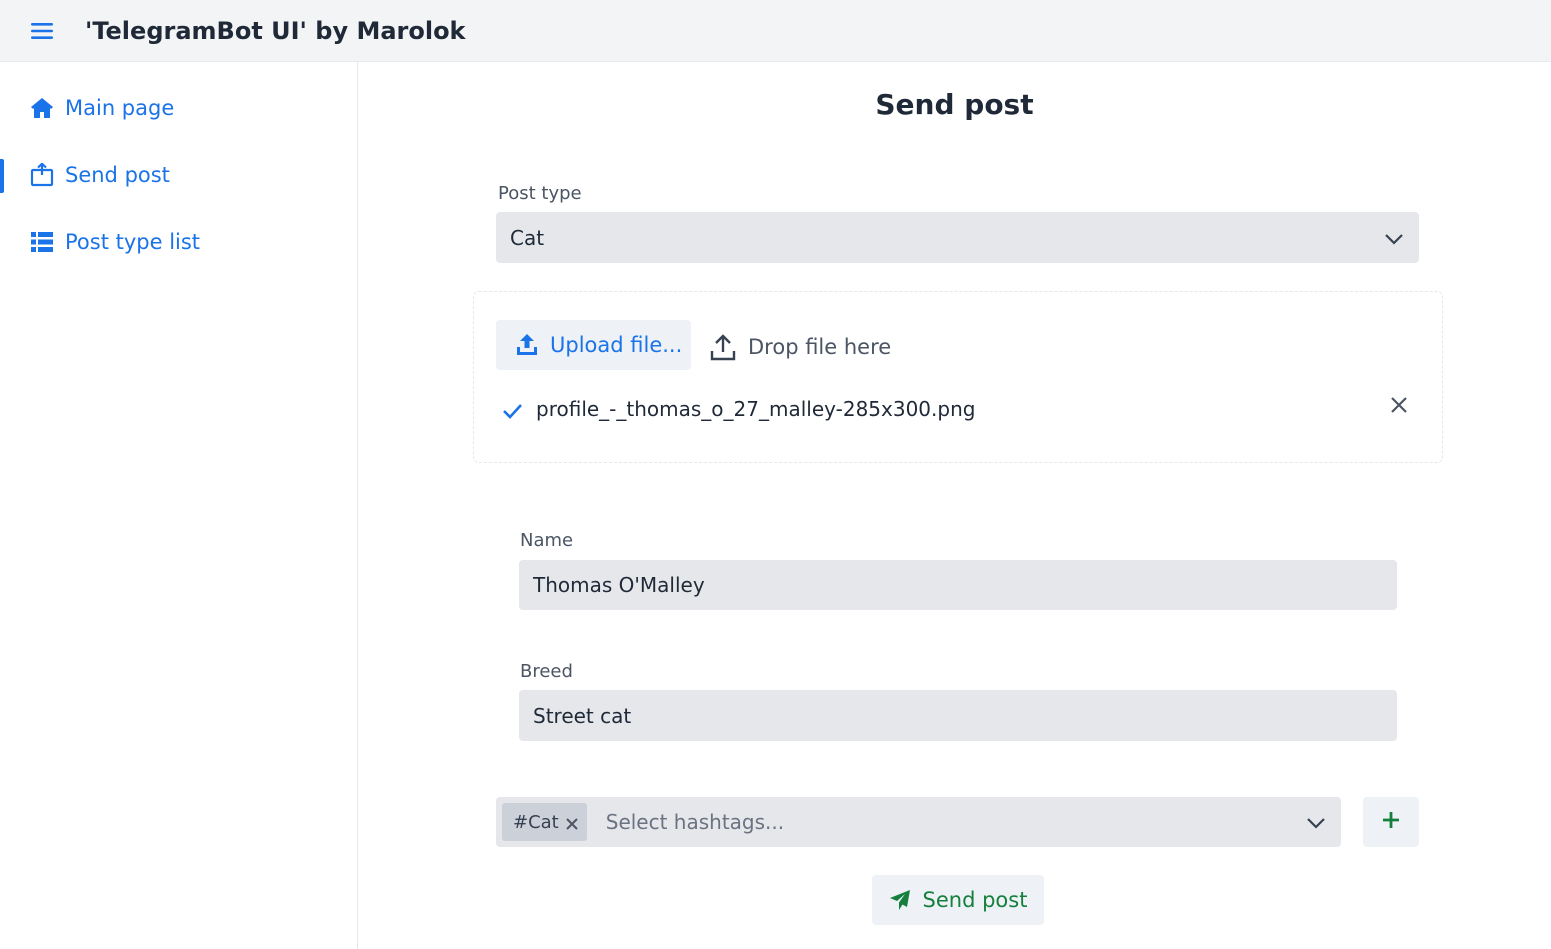 The image size is (1551, 949). I want to click on hashtag-chip-label: #Cat, so click(536, 822).